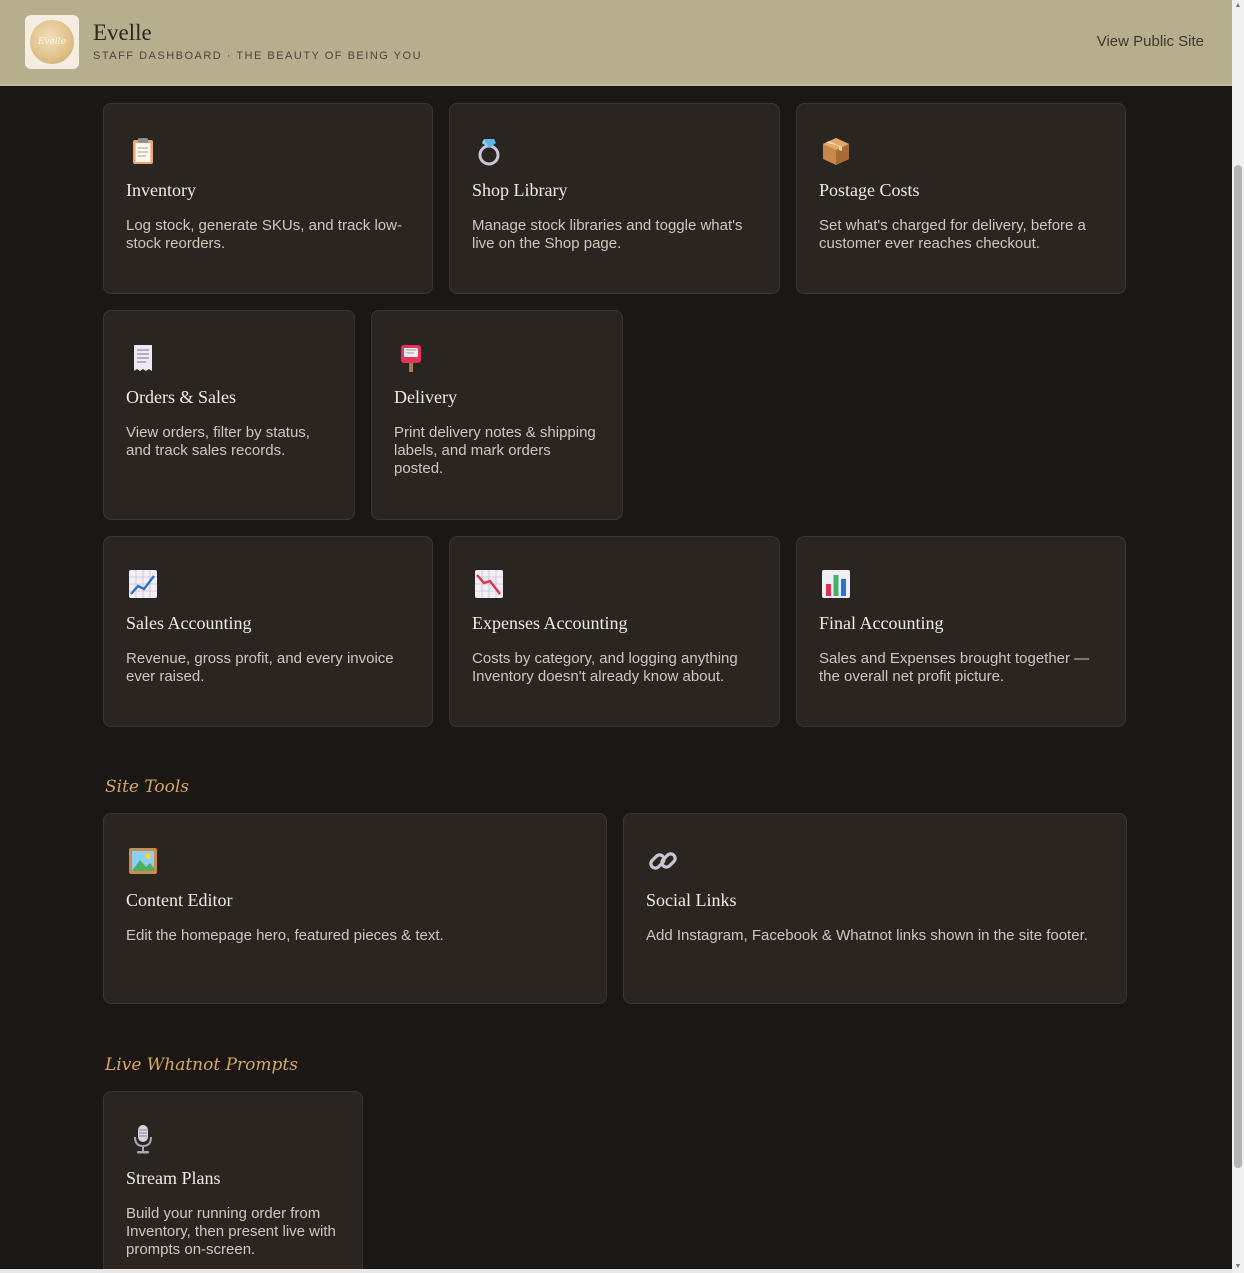 Image resolution: width=1244 pixels, height=1273 pixels. What do you see at coordinates (411, 358) in the screenshot?
I see `postbox-icon` at bounding box center [411, 358].